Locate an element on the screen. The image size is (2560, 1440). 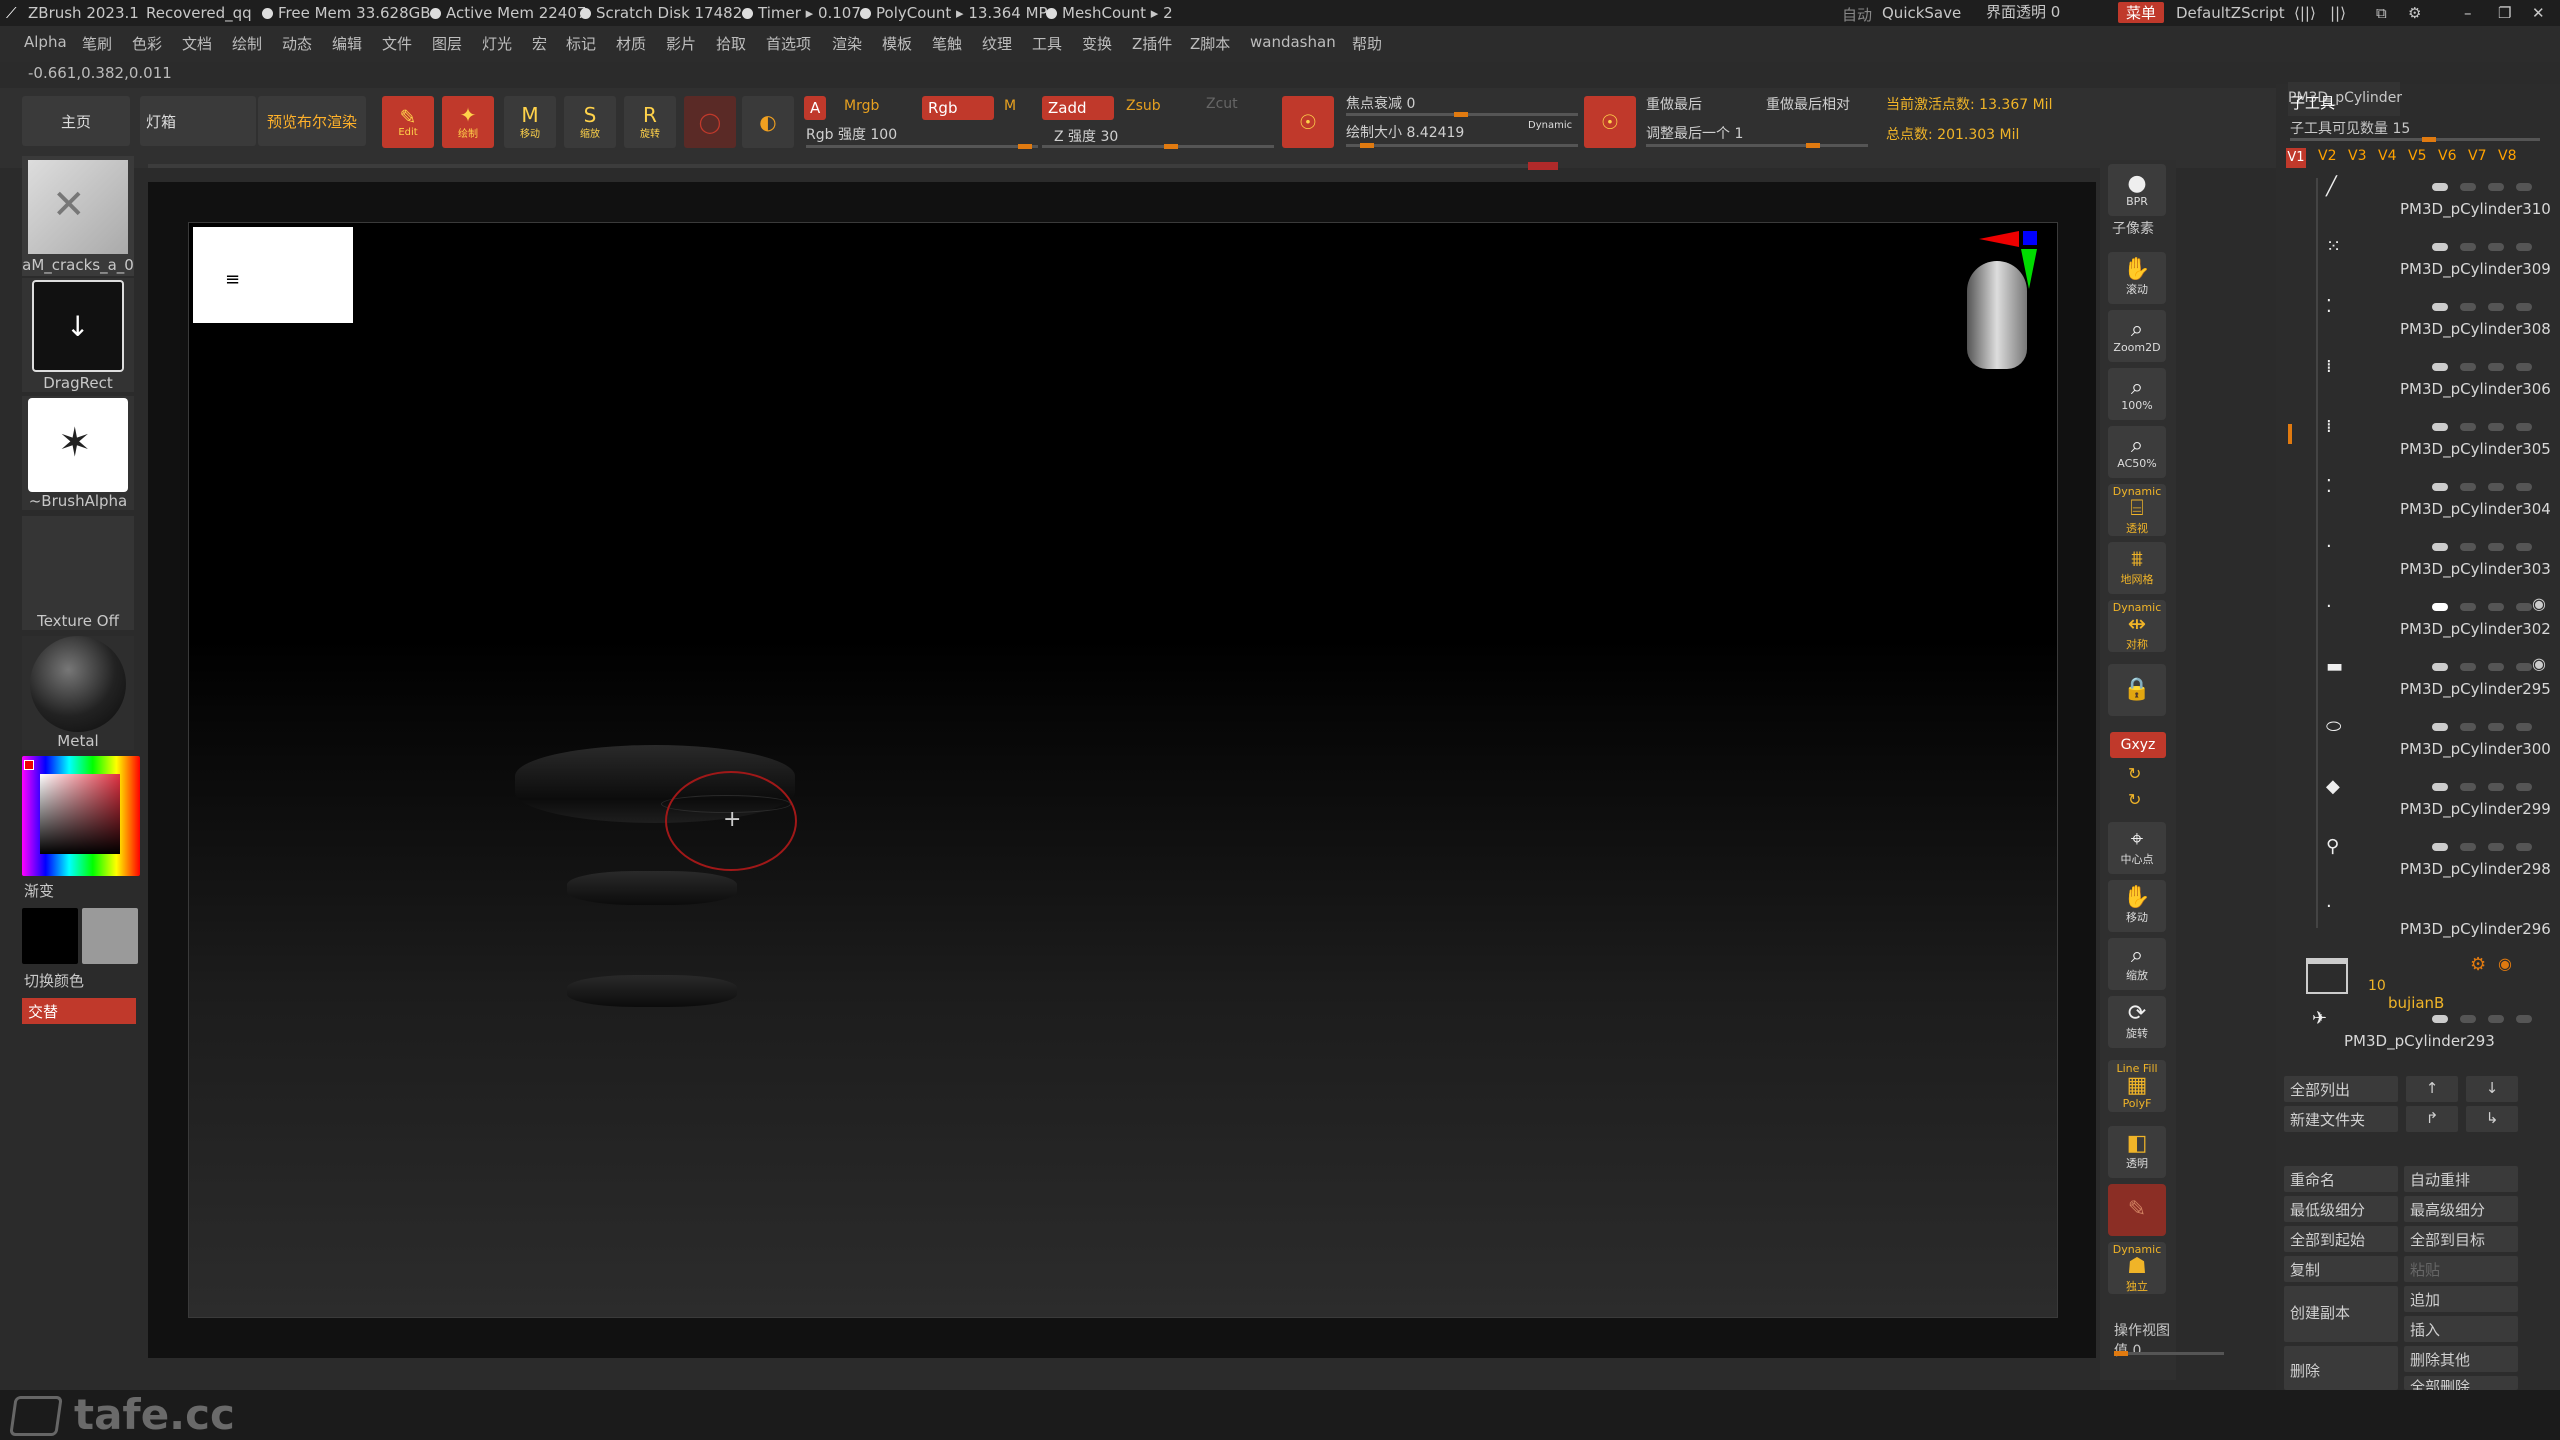
eye-icon: ◉ is located at coordinates (2539, 603).